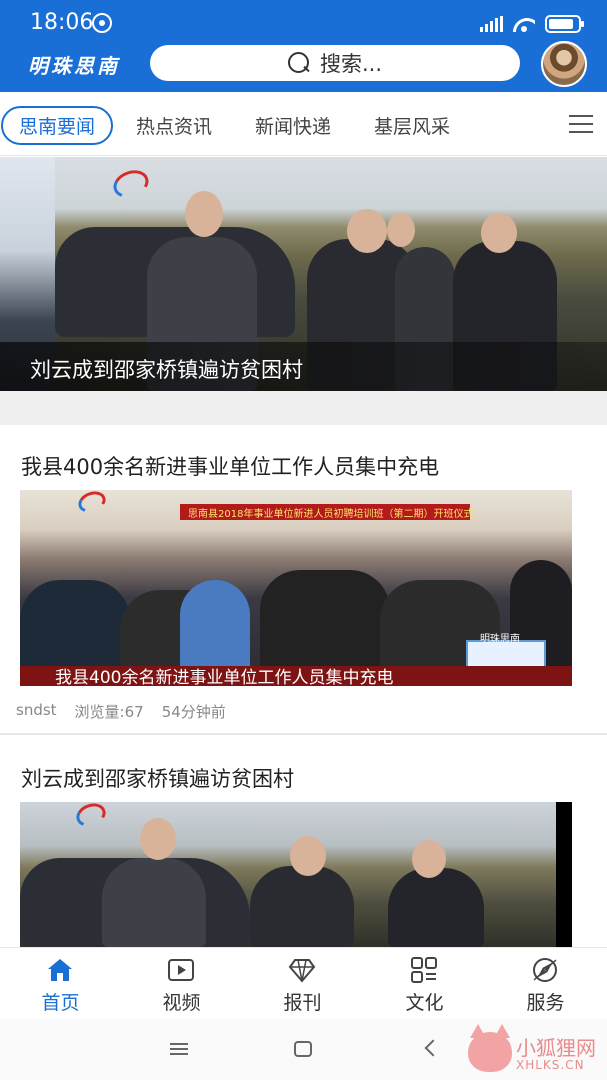 The width and height of the screenshot is (607, 1080). What do you see at coordinates (62, 22) in the screenshot?
I see `status-time: 18:06` at bounding box center [62, 22].